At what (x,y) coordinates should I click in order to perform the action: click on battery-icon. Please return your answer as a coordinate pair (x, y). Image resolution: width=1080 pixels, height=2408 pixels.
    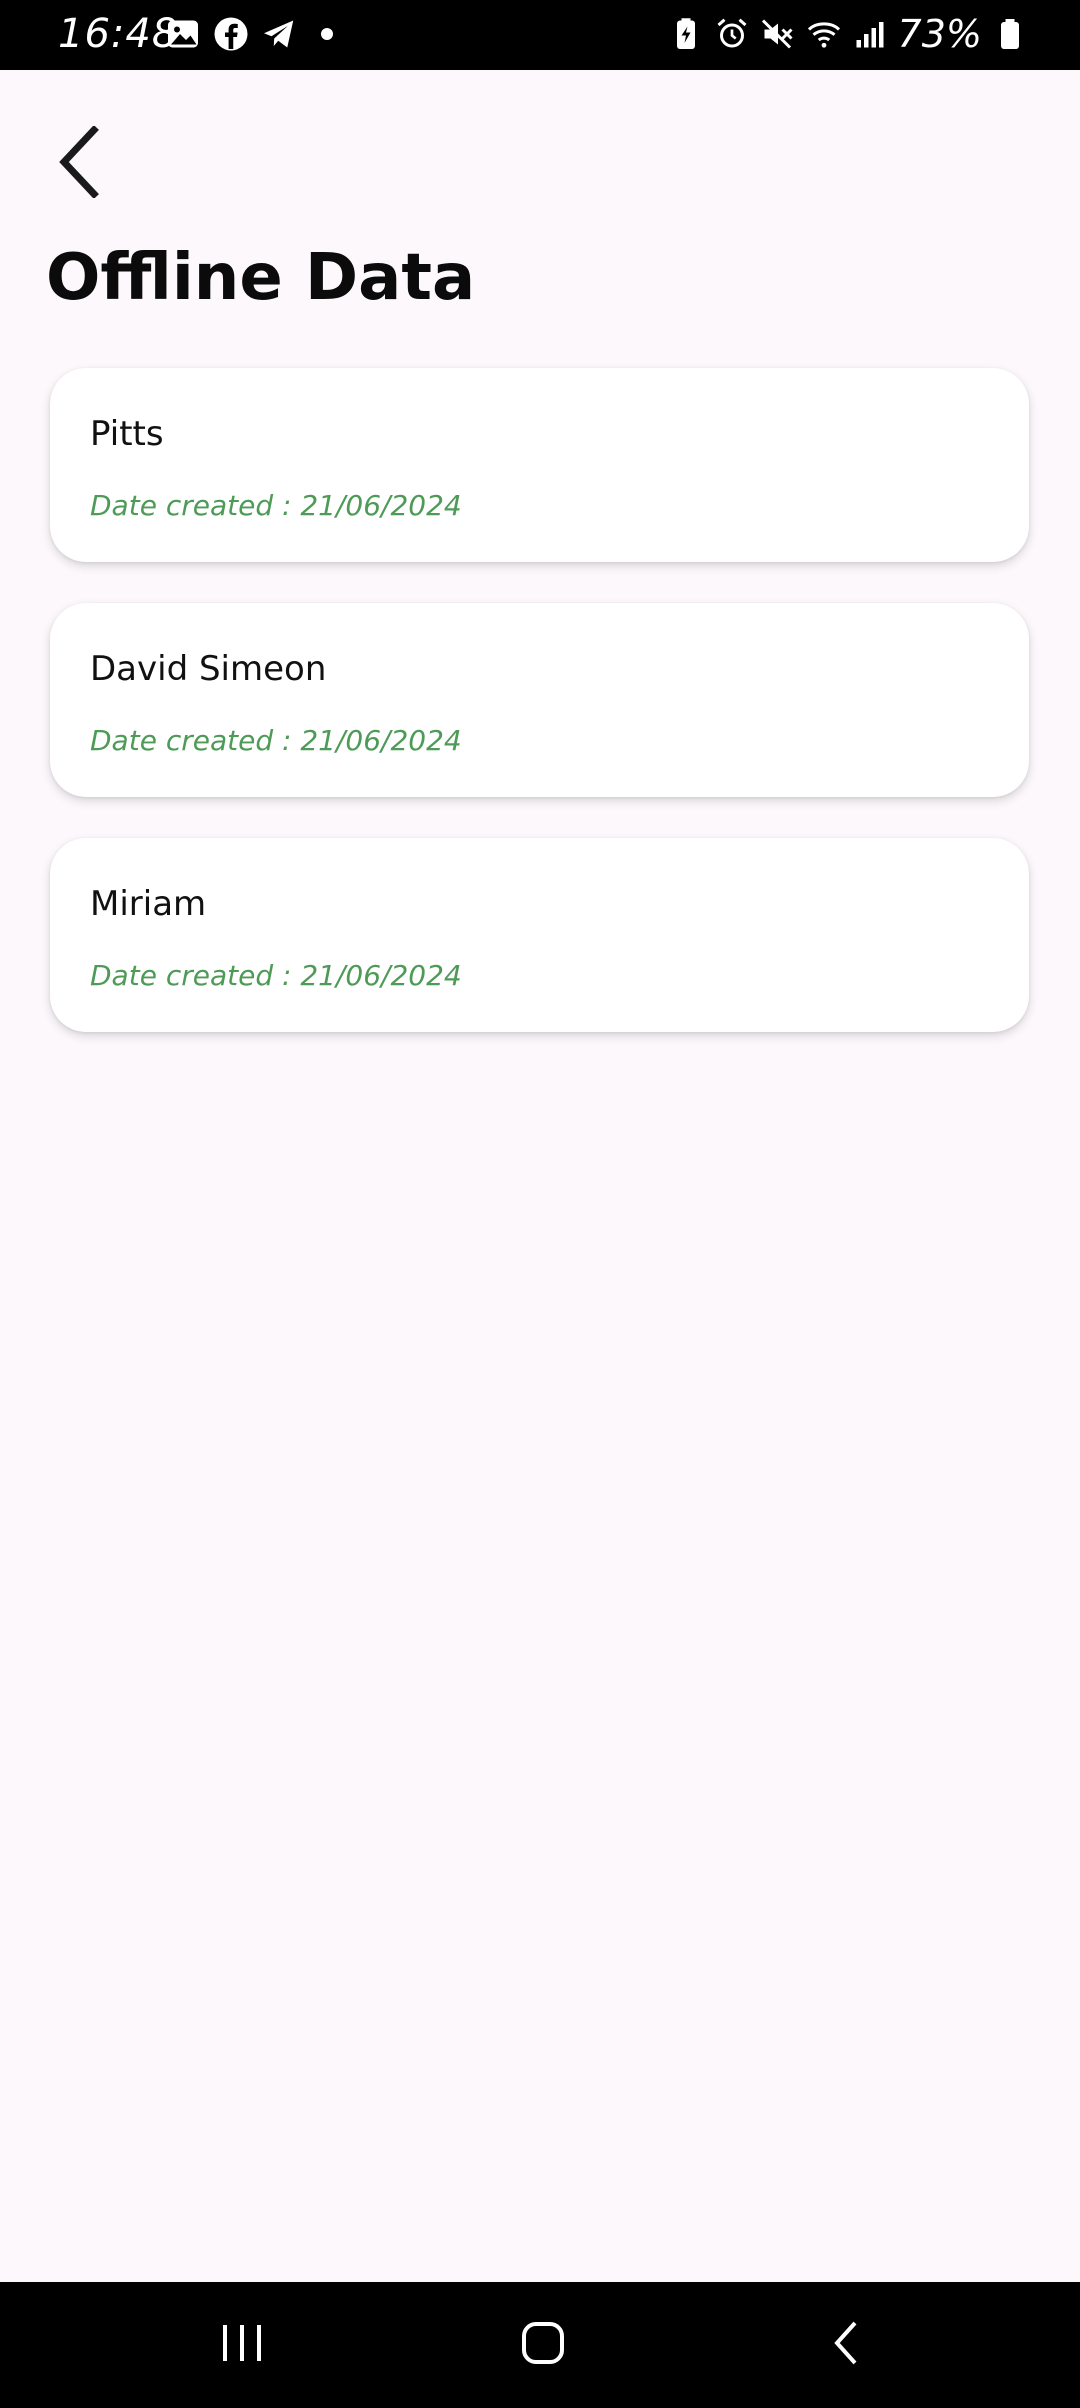
    Looking at the image, I should click on (1010, 34).